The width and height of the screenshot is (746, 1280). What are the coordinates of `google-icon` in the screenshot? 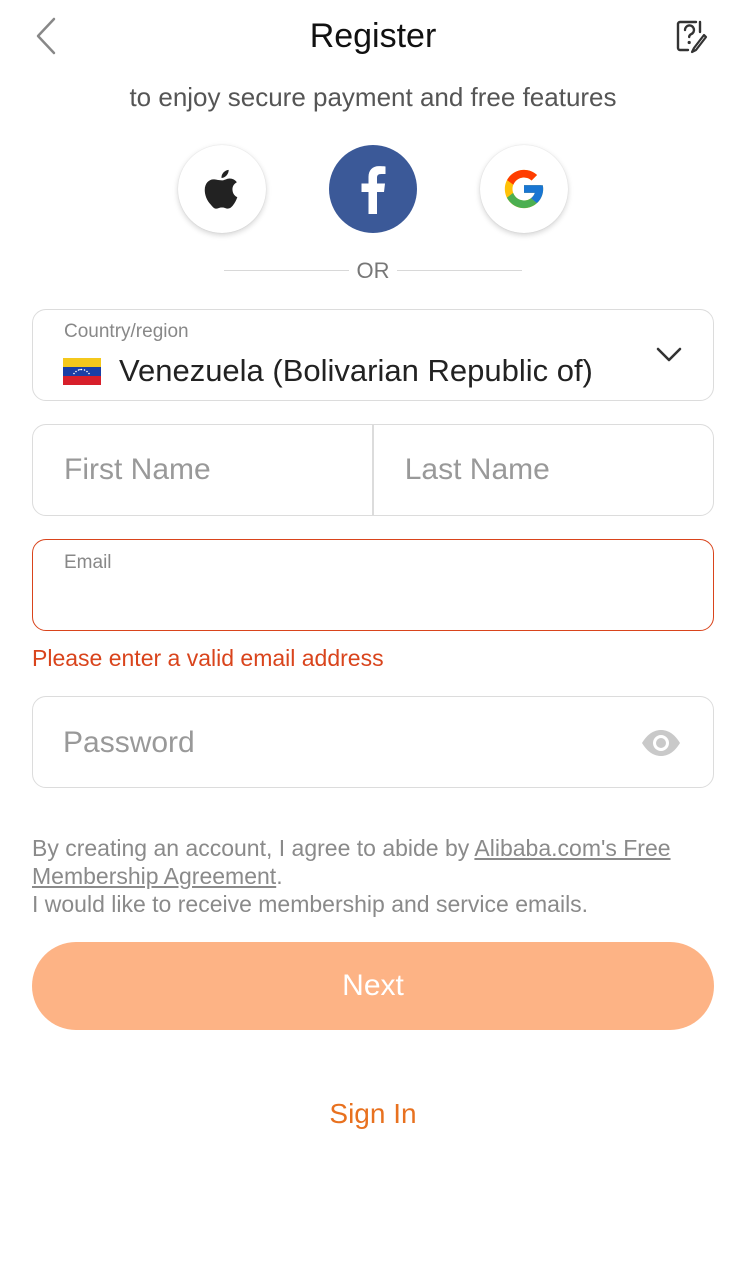 It's located at (524, 189).